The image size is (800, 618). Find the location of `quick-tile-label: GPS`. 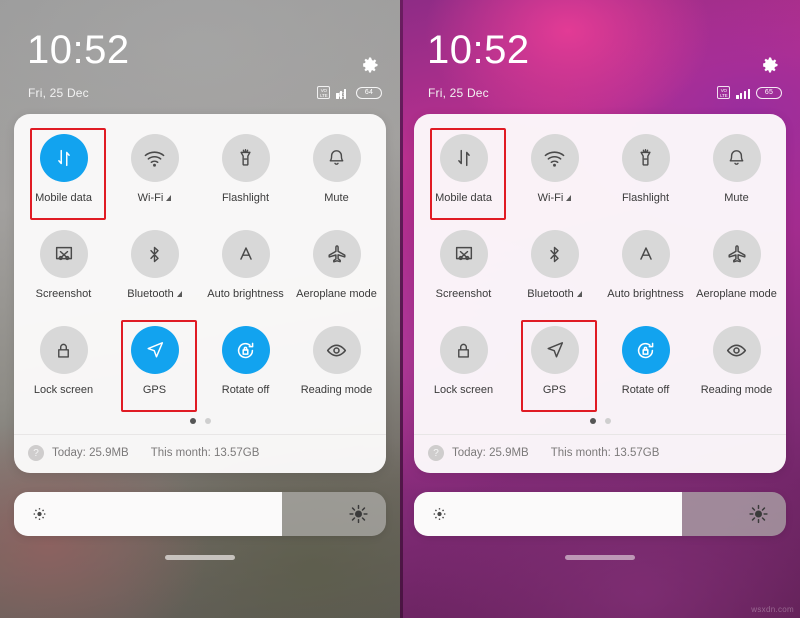

quick-tile-label: GPS is located at coordinates (554, 390).